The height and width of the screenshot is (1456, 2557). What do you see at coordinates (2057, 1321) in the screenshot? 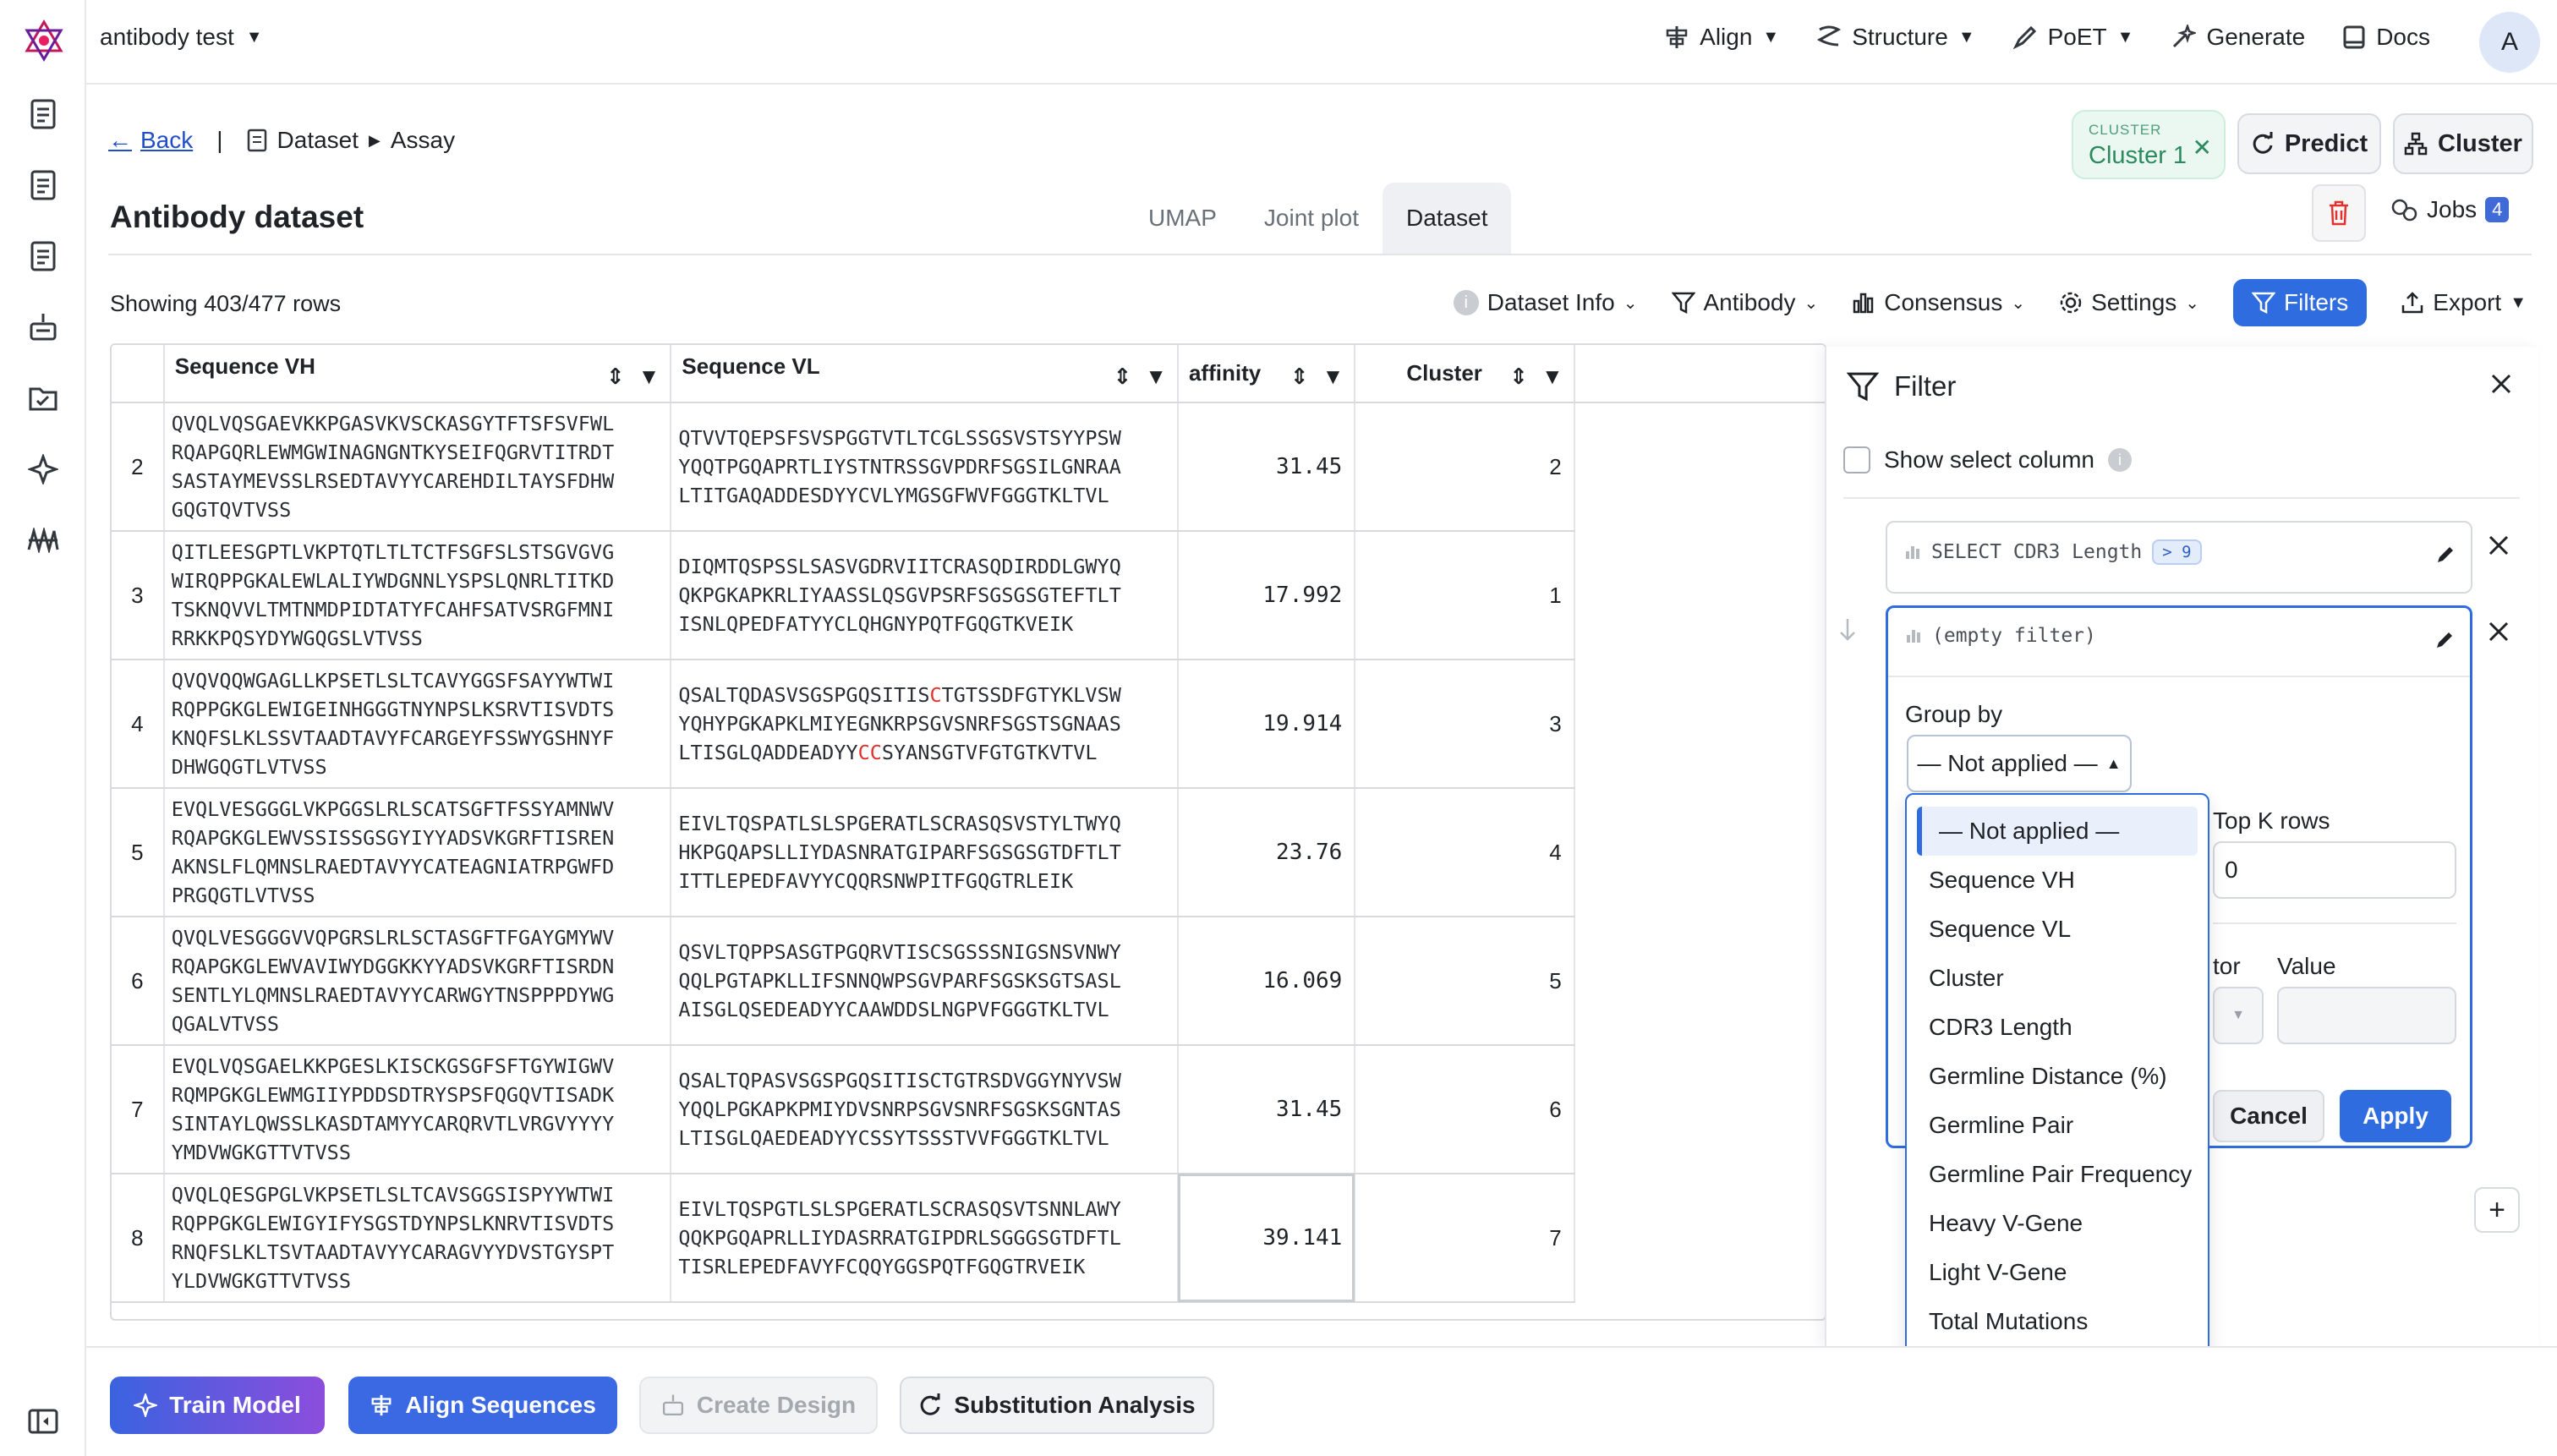
I see `dropdown-option: Total Mutations` at bounding box center [2057, 1321].